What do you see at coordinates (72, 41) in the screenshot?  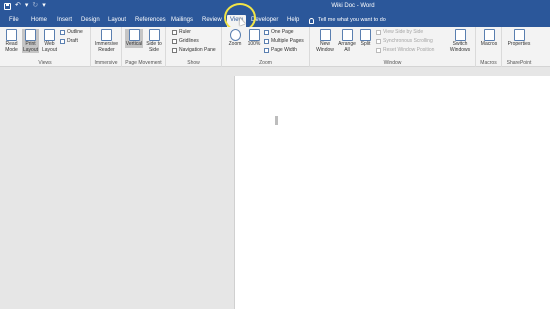 I see `draft-label: Draft` at bounding box center [72, 41].